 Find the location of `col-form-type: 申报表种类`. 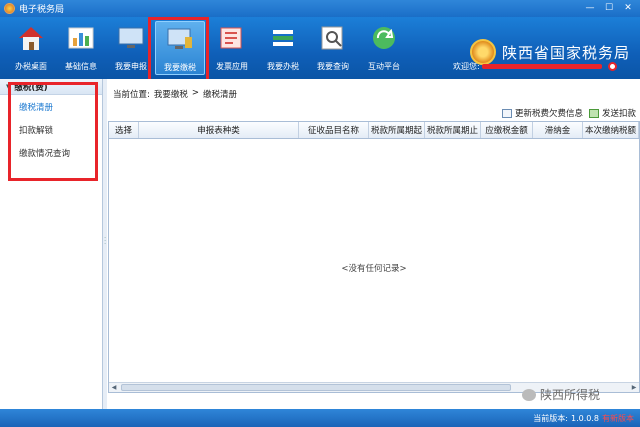

col-form-type: 申报表种类 is located at coordinates (219, 130).